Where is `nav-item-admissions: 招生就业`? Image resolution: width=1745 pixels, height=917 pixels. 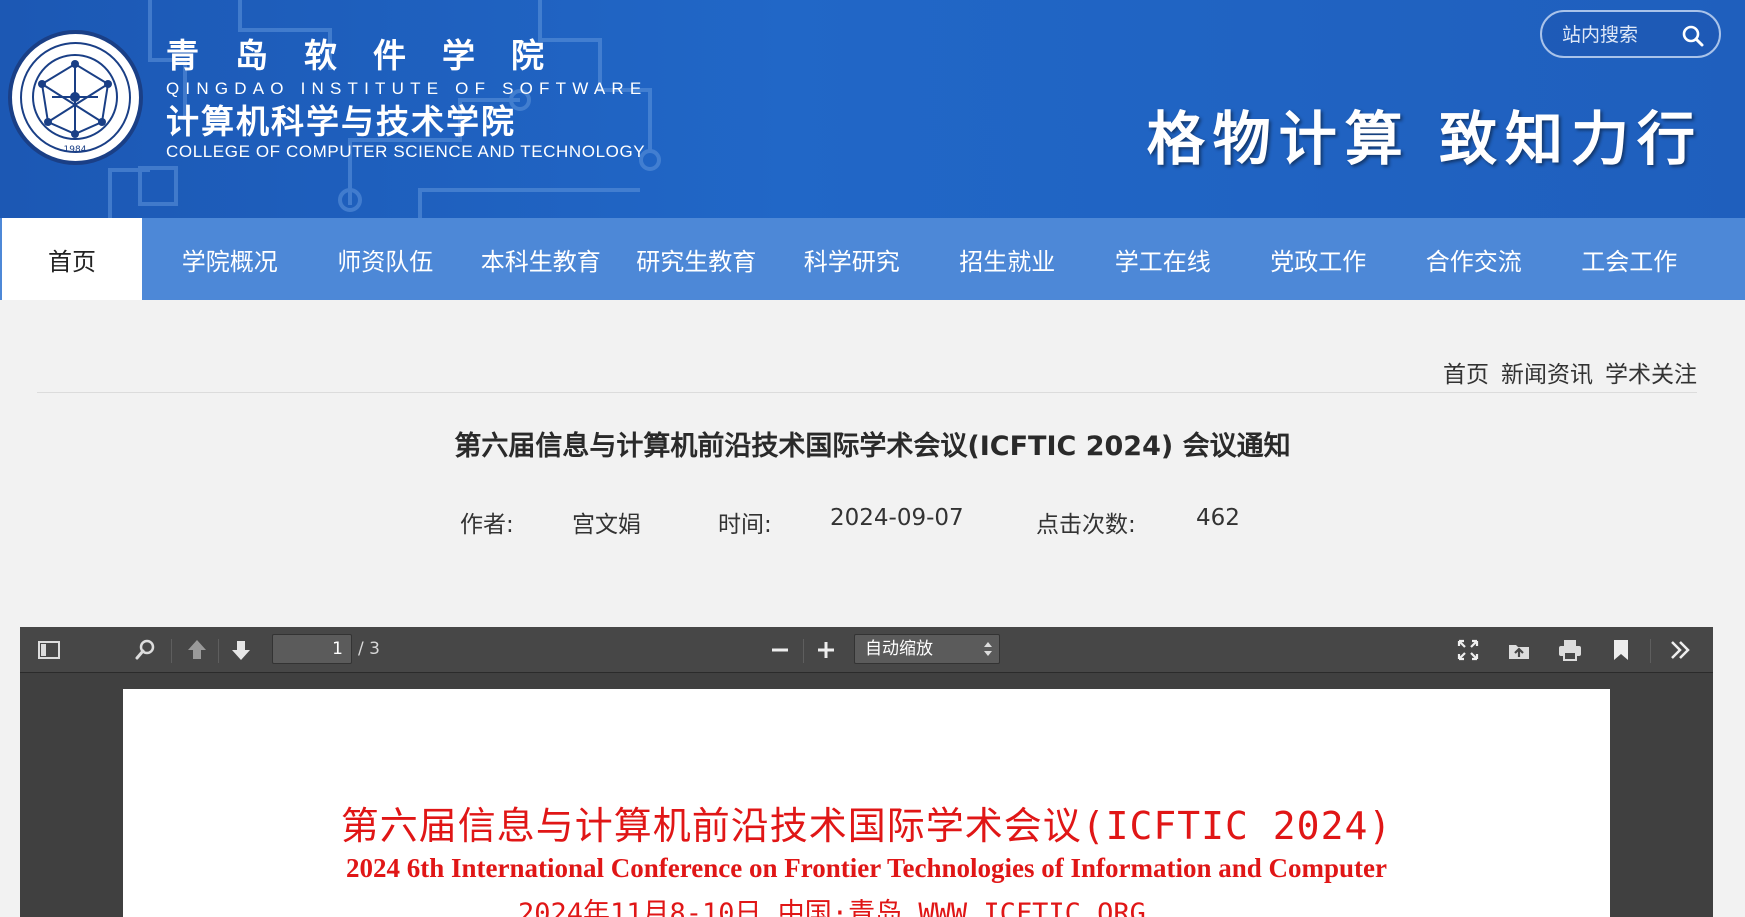
nav-item-admissions: 招生就业 is located at coordinates (1008, 259).